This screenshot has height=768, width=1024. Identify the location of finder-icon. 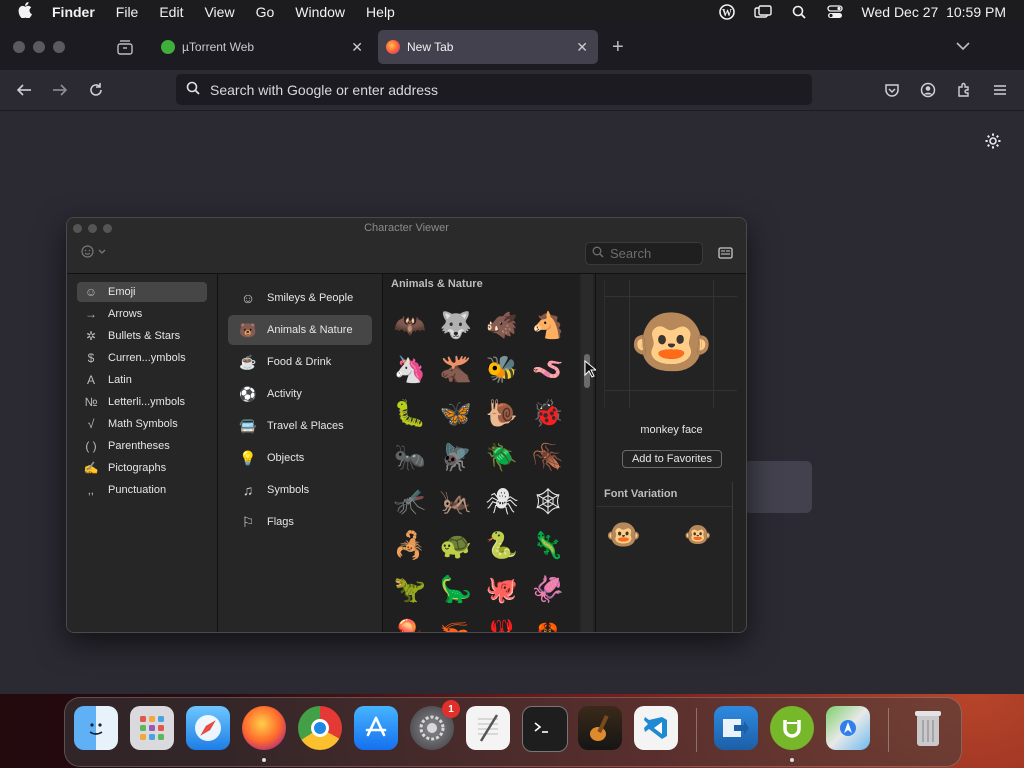
(96, 728).